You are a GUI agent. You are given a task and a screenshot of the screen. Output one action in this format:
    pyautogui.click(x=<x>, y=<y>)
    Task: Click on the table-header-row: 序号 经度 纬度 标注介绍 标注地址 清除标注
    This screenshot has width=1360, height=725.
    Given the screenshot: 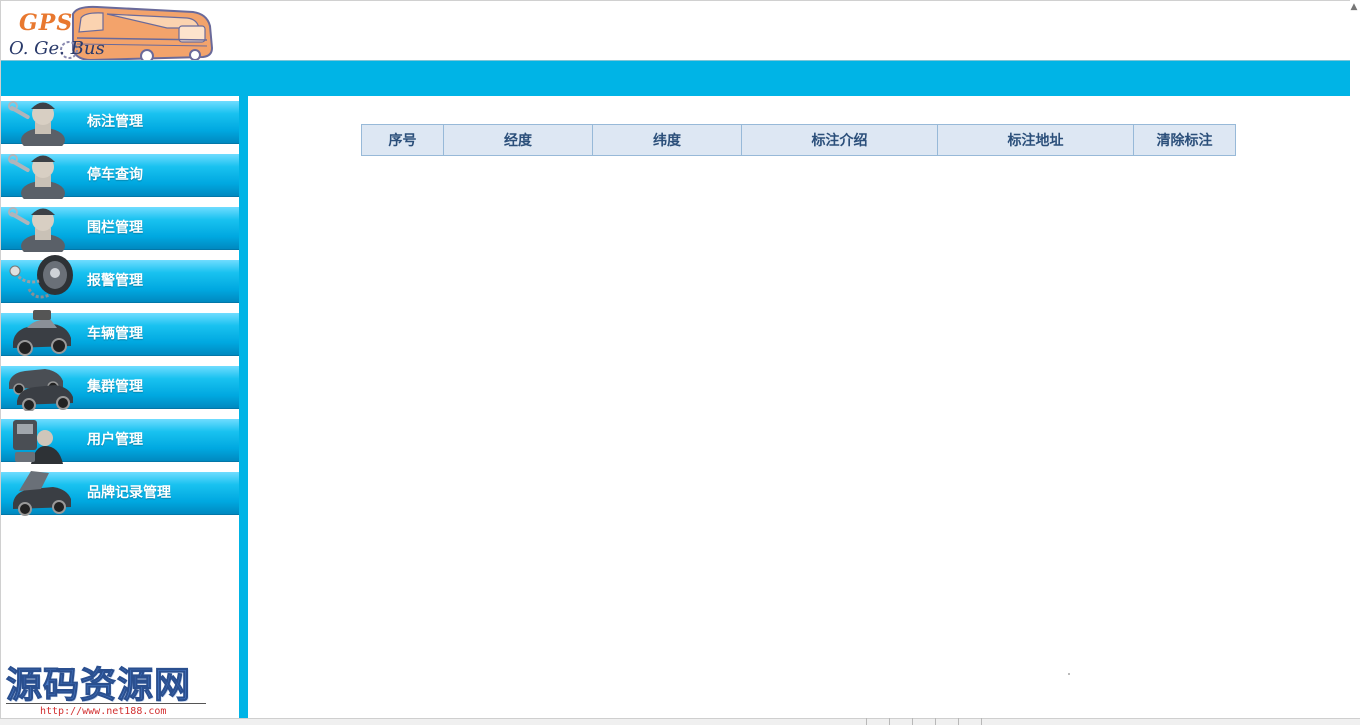 What is the action you would take?
    pyautogui.click(x=798, y=140)
    